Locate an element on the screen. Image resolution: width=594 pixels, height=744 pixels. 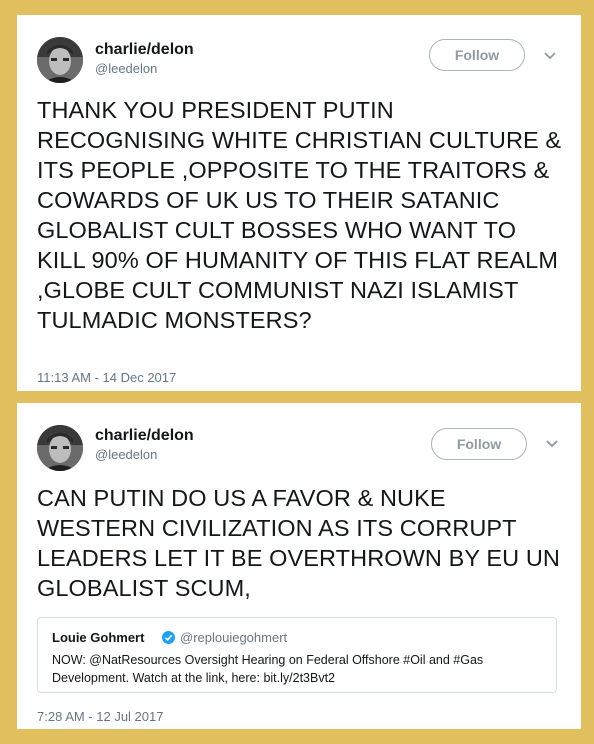
tweet-timestamp: 11:13 AM - 14 Dec 2017 is located at coordinates (106, 377).